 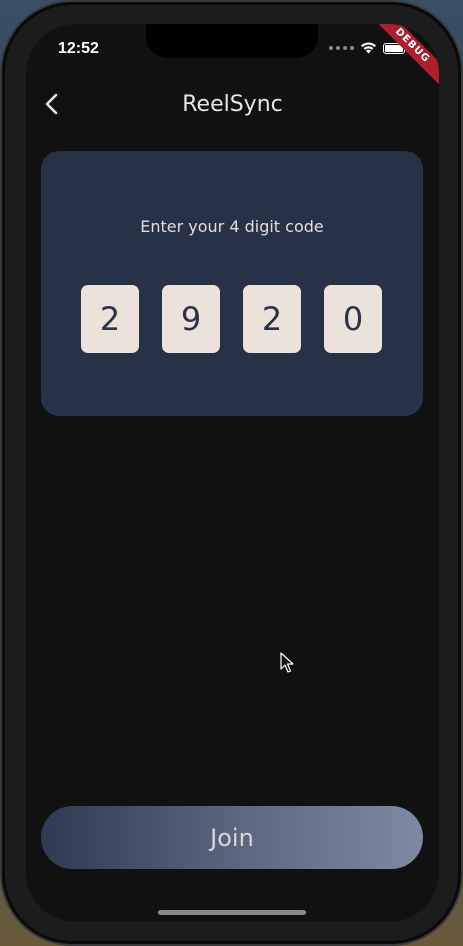 What do you see at coordinates (353, 319) in the screenshot?
I see `code-digit-4: 0` at bounding box center [353, 319].